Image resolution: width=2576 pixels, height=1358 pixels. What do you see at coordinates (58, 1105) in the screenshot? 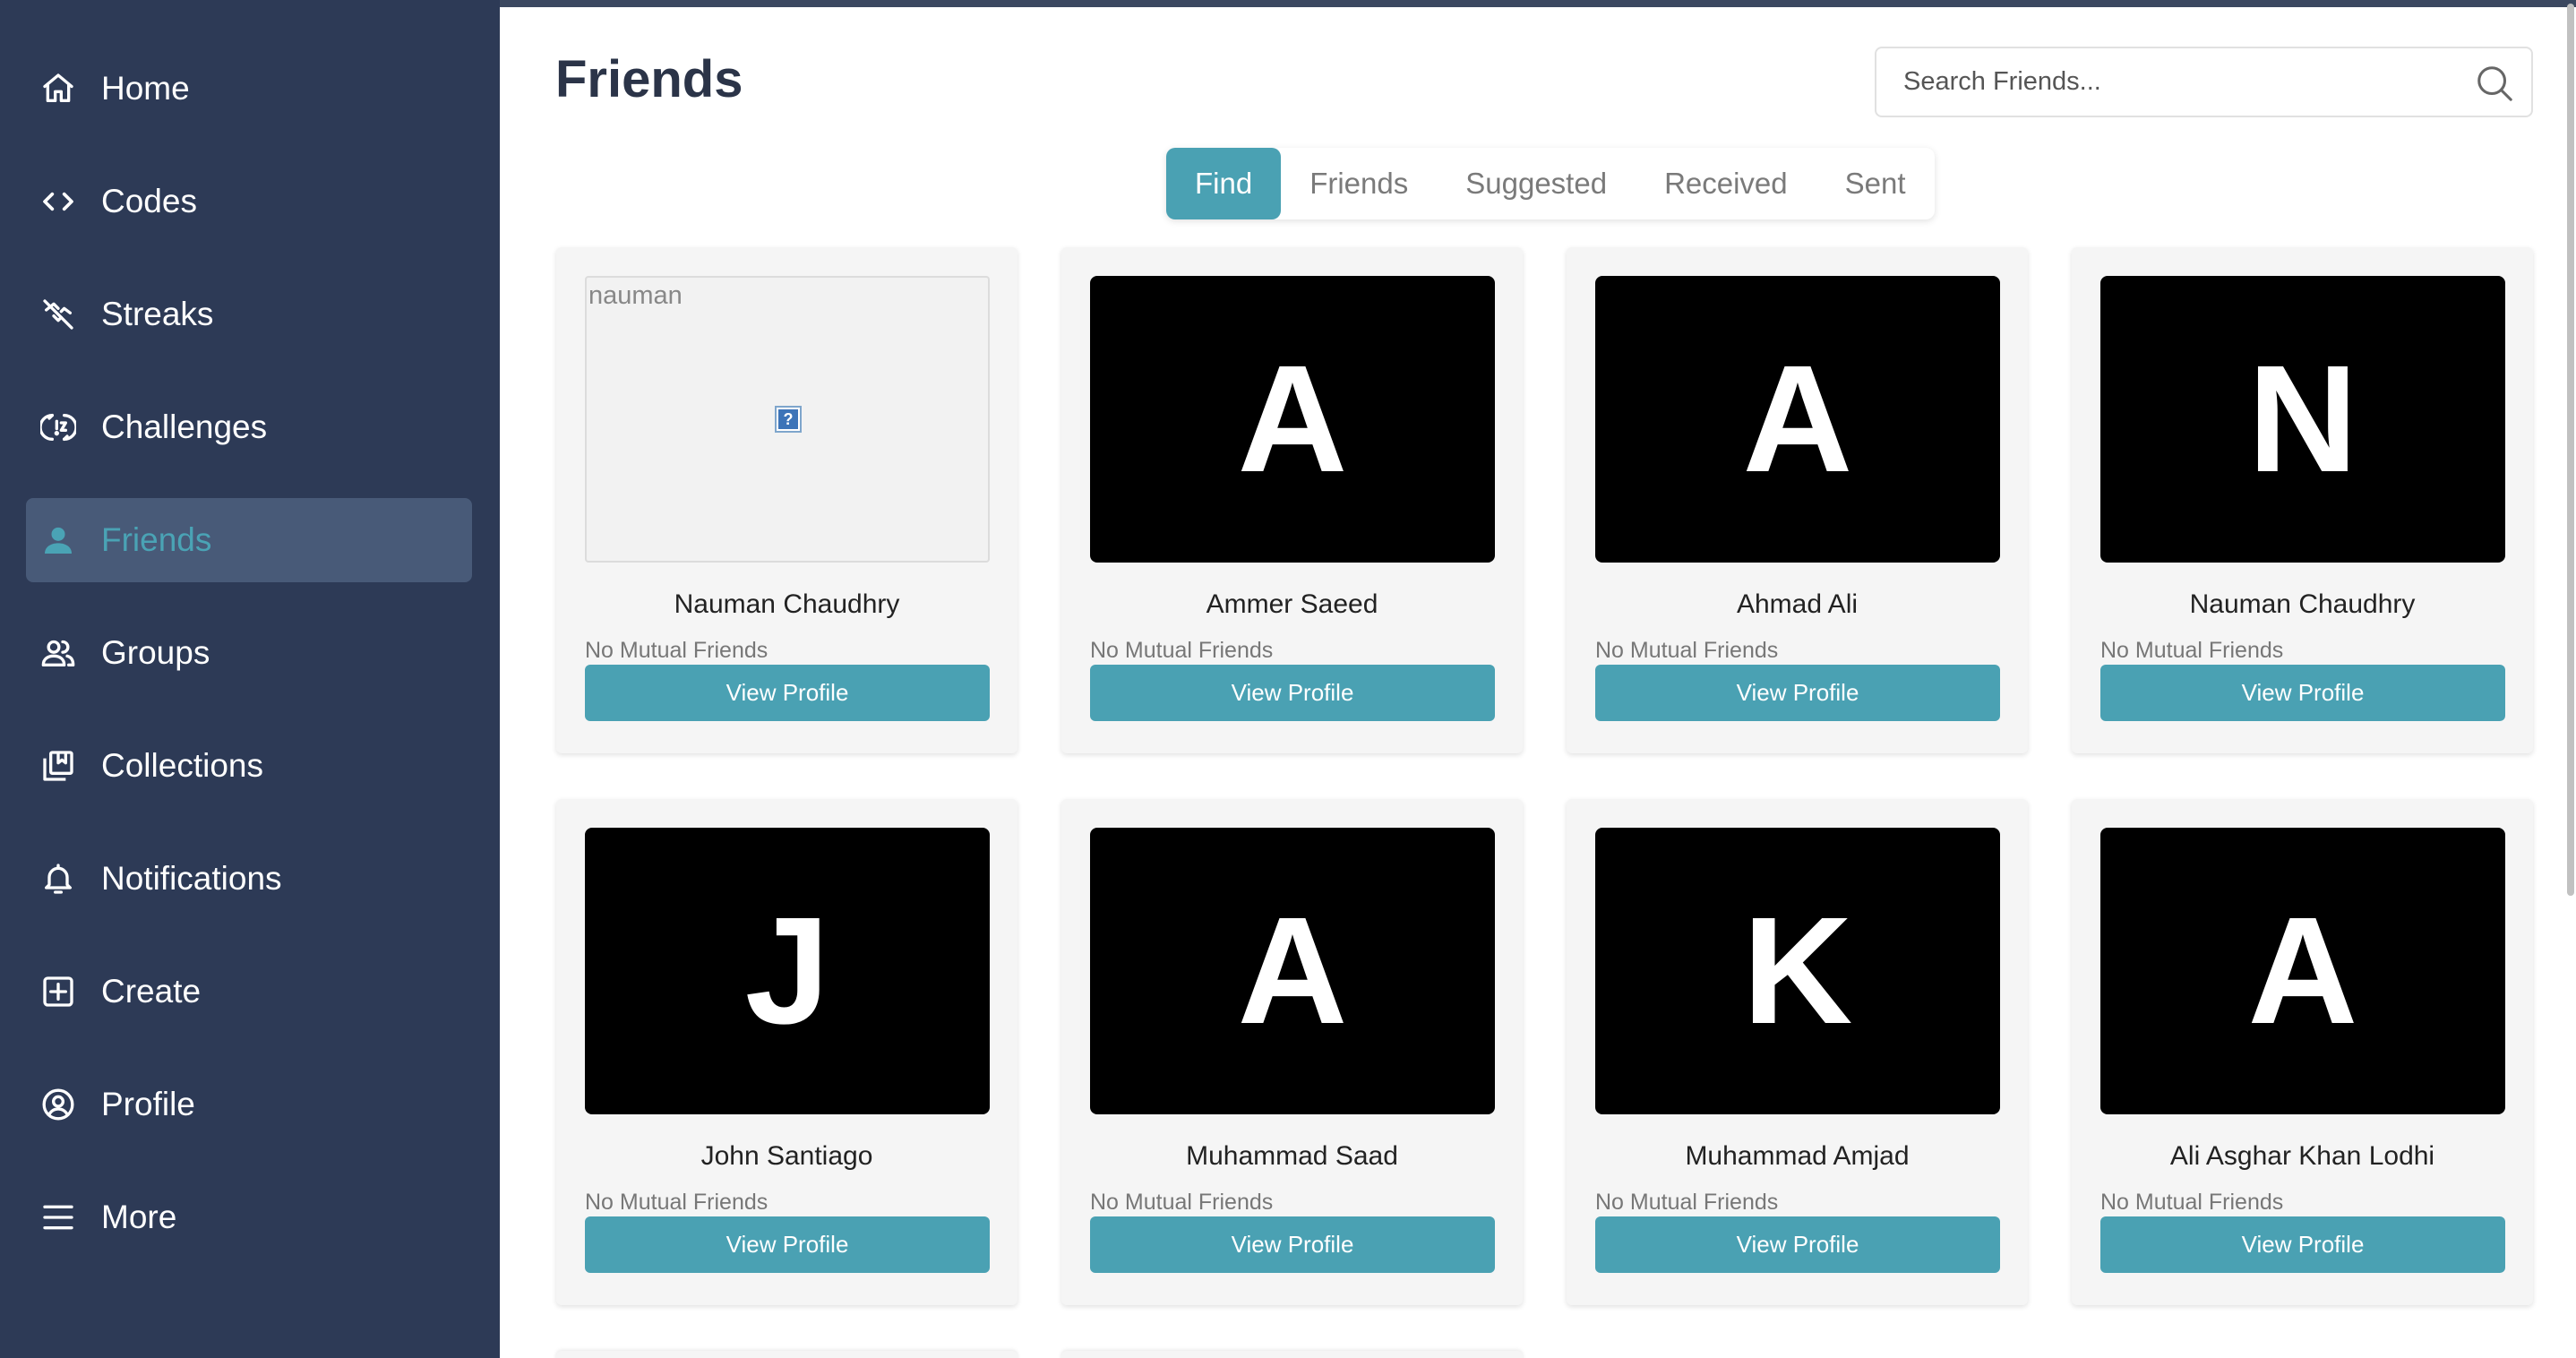
I see `profile-circle-icon` at bounding box center [58, 1105].